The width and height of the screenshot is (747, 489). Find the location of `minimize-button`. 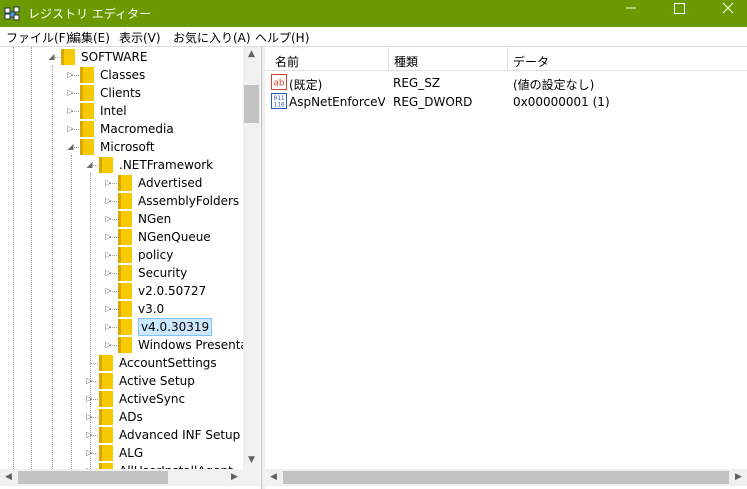

minimize-button is located at coordinates (631, 13).